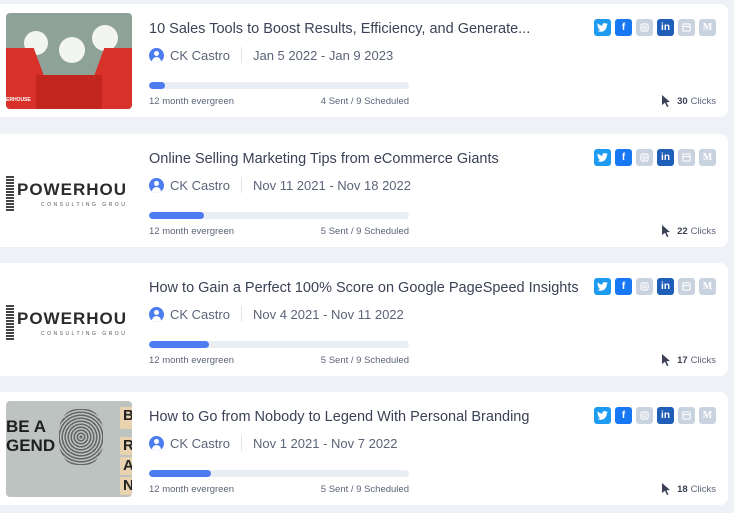 The image size is (734, 513). I want to click on letter-block: R, so click(126, 446).